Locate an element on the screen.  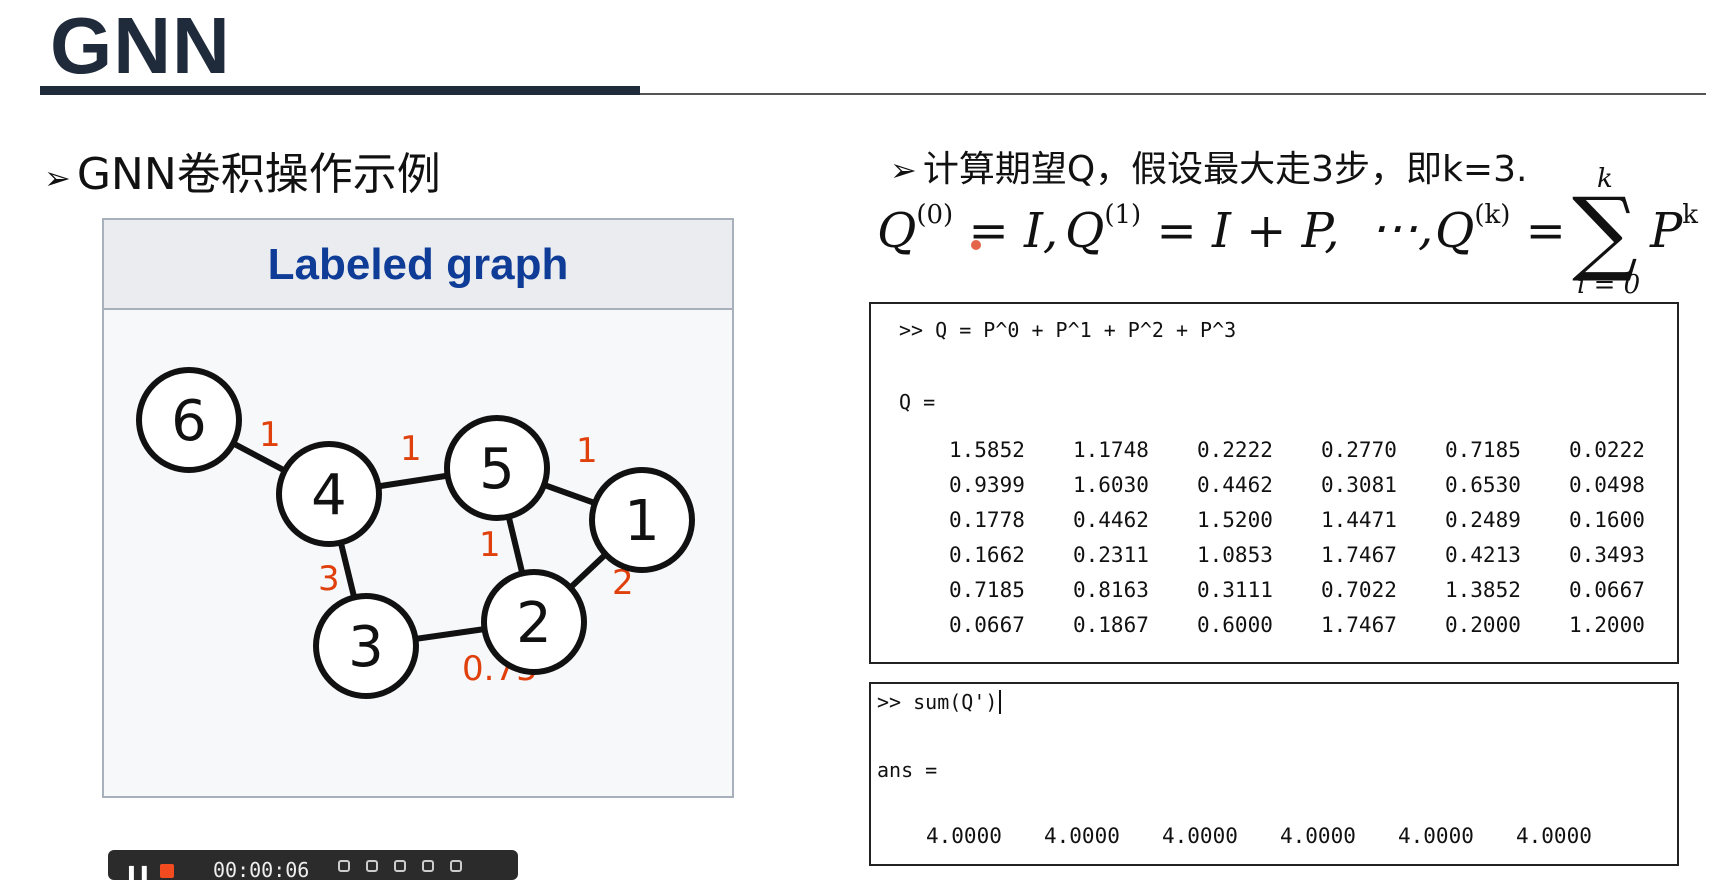
matrix-cell: 0.2770 is located at coordinates (1359, 450).